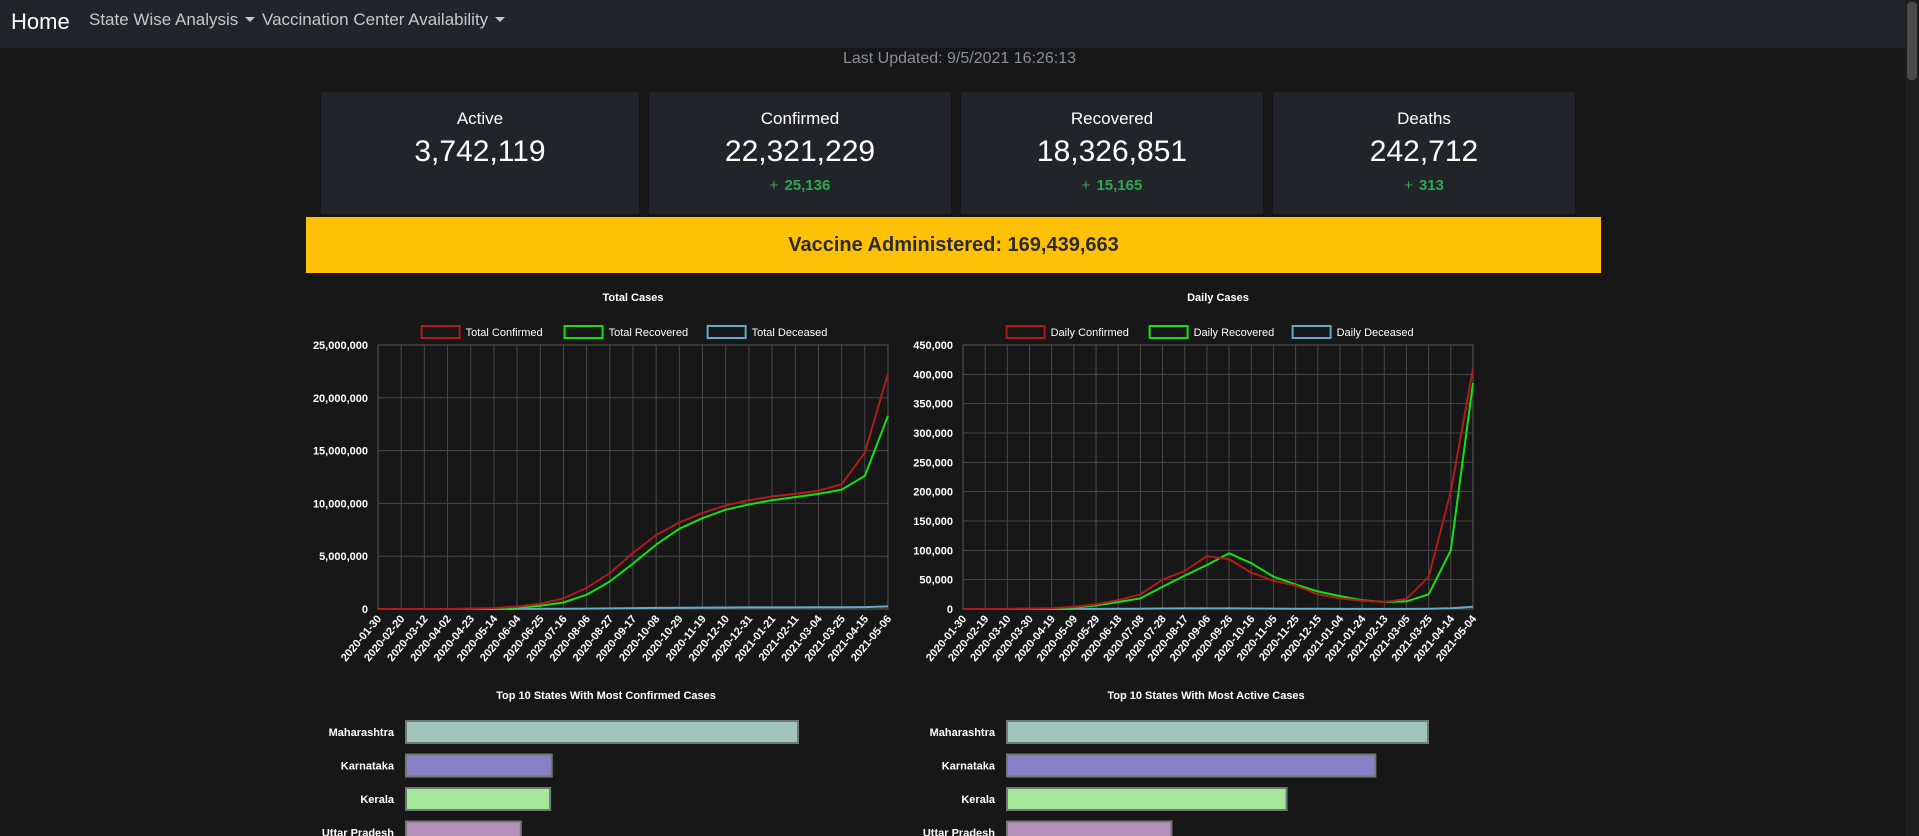  Describe the element at coordinates (504, 333) in the screenshot. I see `legend-label-total-confirmed: Total Confirmed` at that location.